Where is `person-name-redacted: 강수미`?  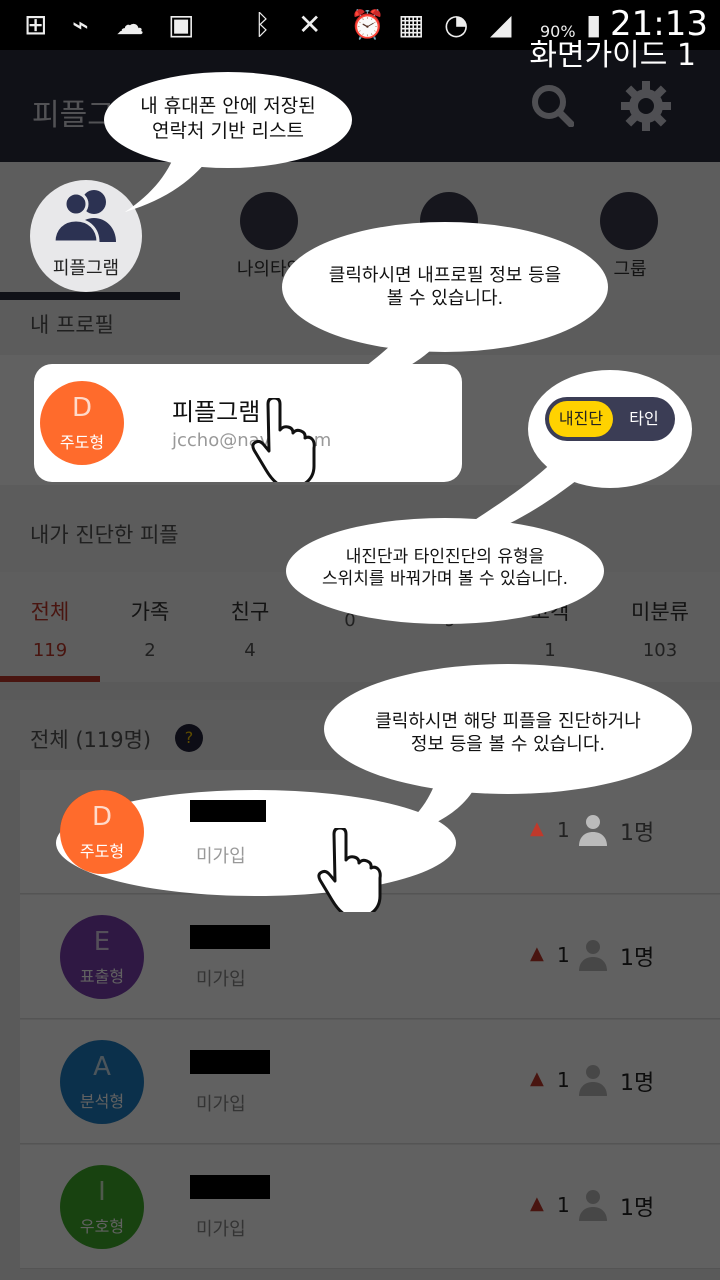
person-name-redacted: 강수미 is located at coordinates (230, 937).